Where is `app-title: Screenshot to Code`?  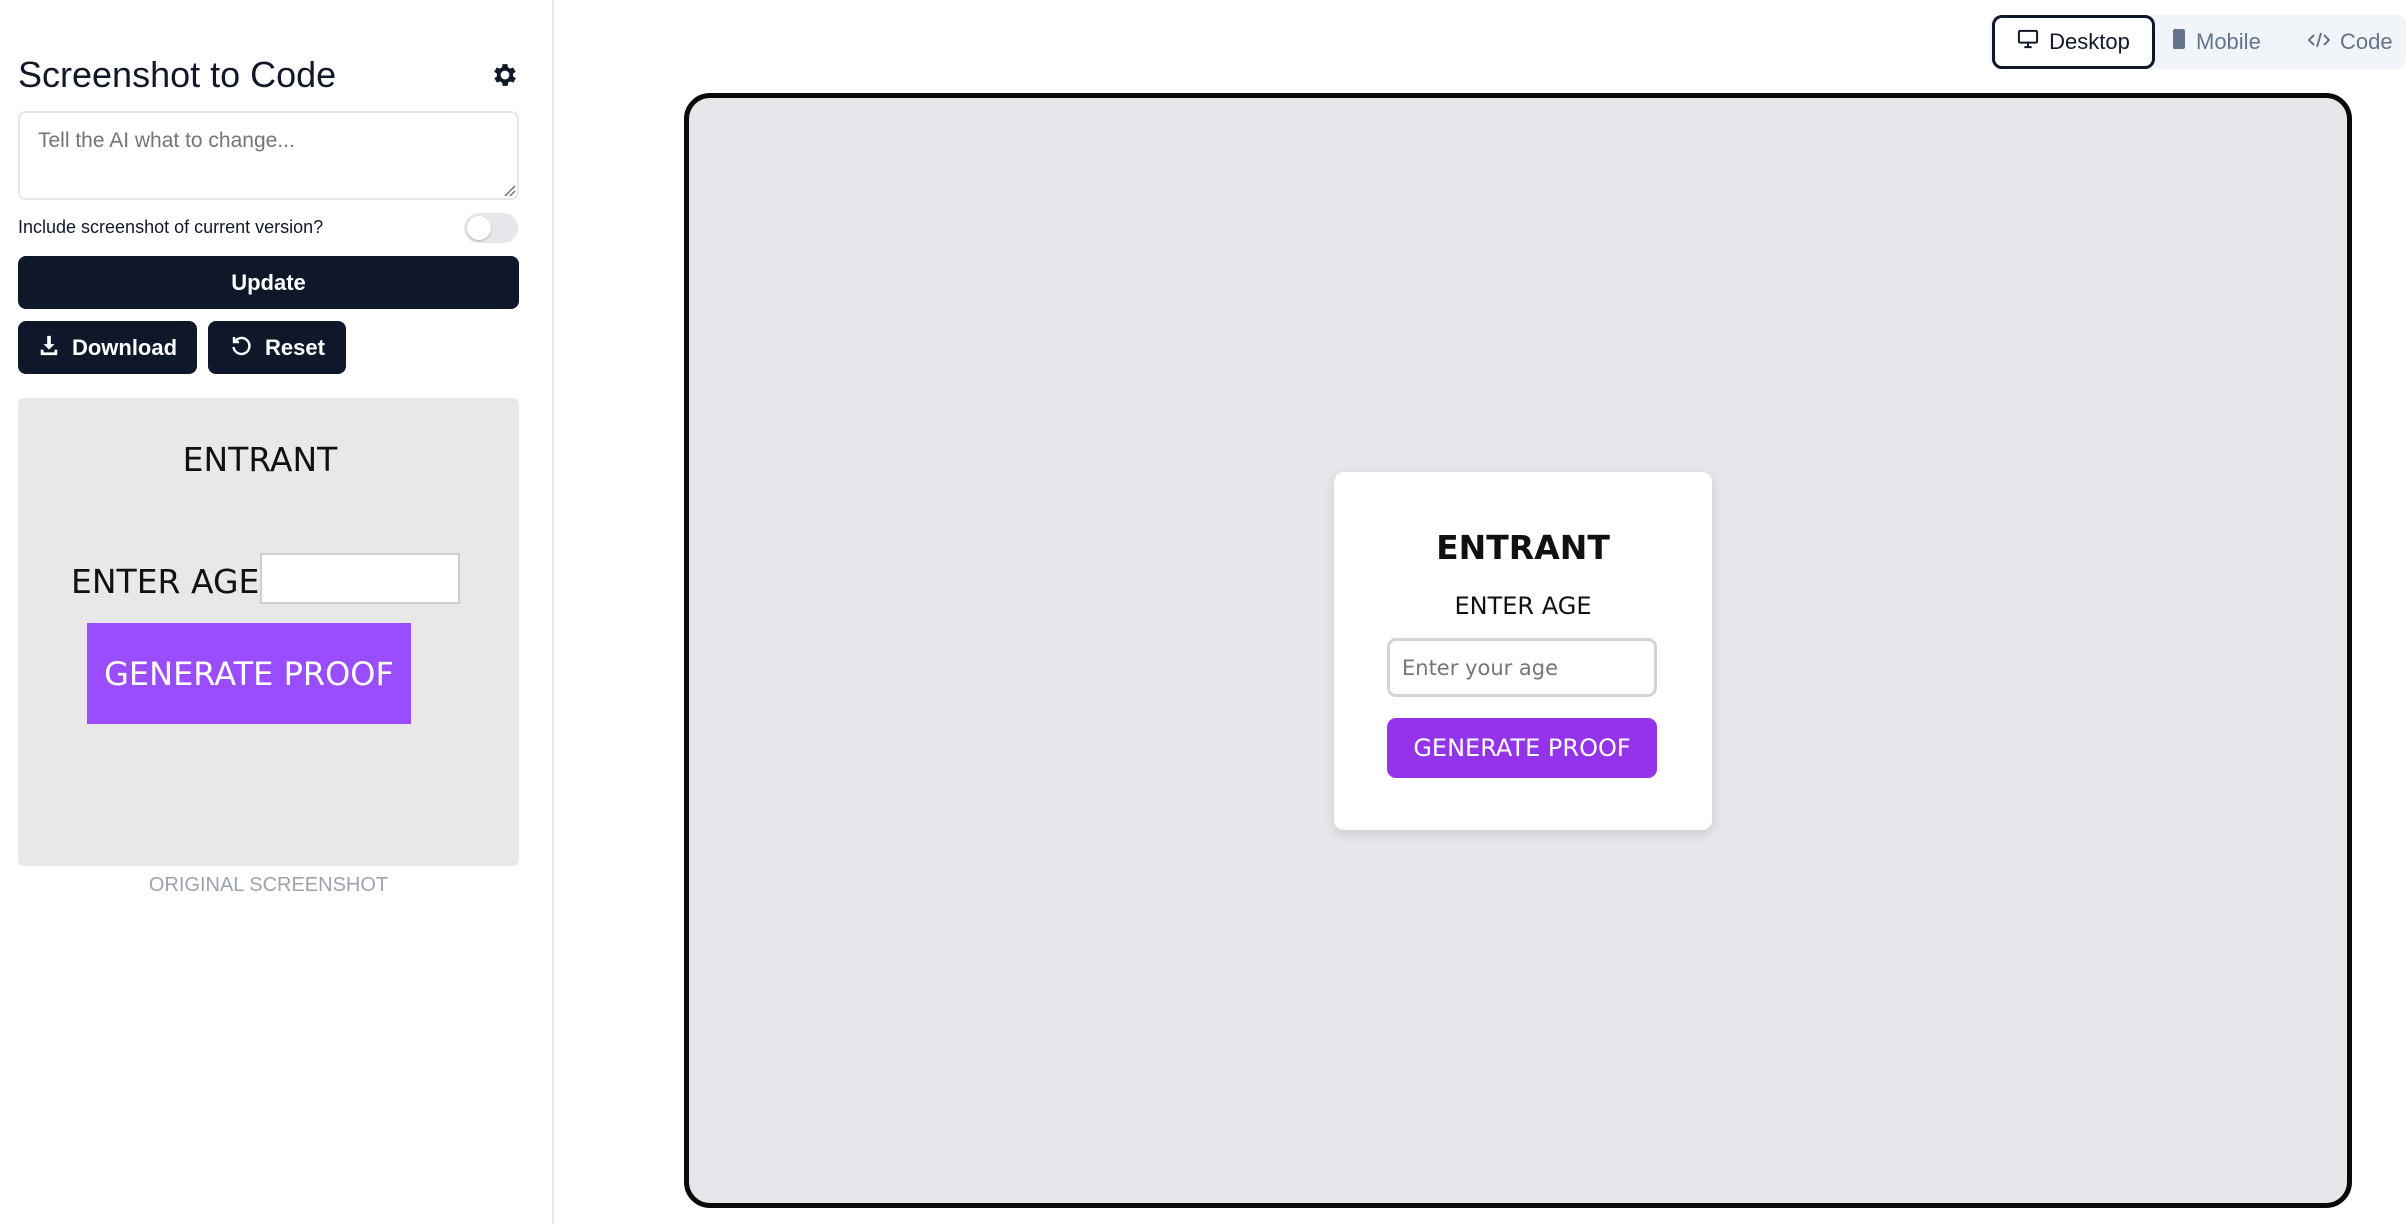 app-title: Screenshot to Code is located at coordinates (177, 74).